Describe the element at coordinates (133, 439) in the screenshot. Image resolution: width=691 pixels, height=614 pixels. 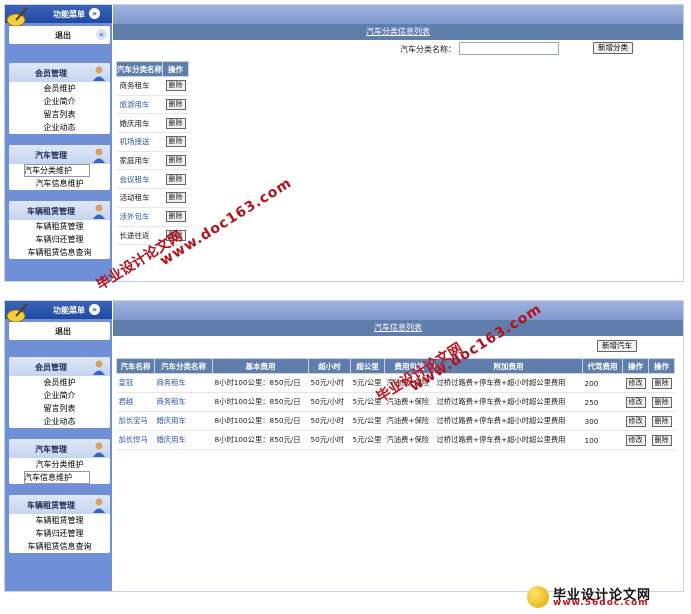
I see `car-name: 加长悍马` at that location.